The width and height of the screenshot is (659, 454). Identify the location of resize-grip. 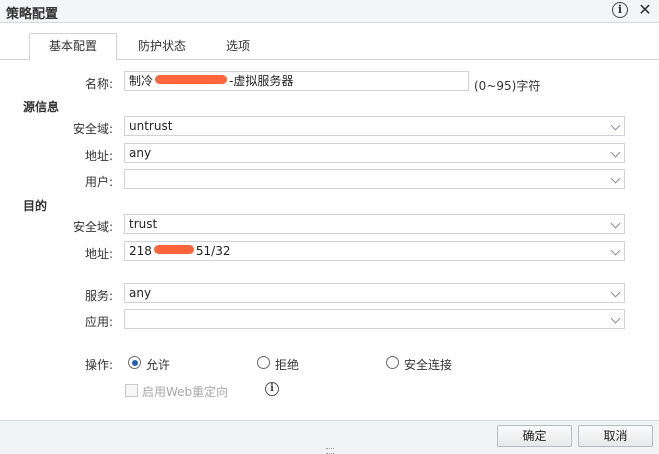
(330, 451).